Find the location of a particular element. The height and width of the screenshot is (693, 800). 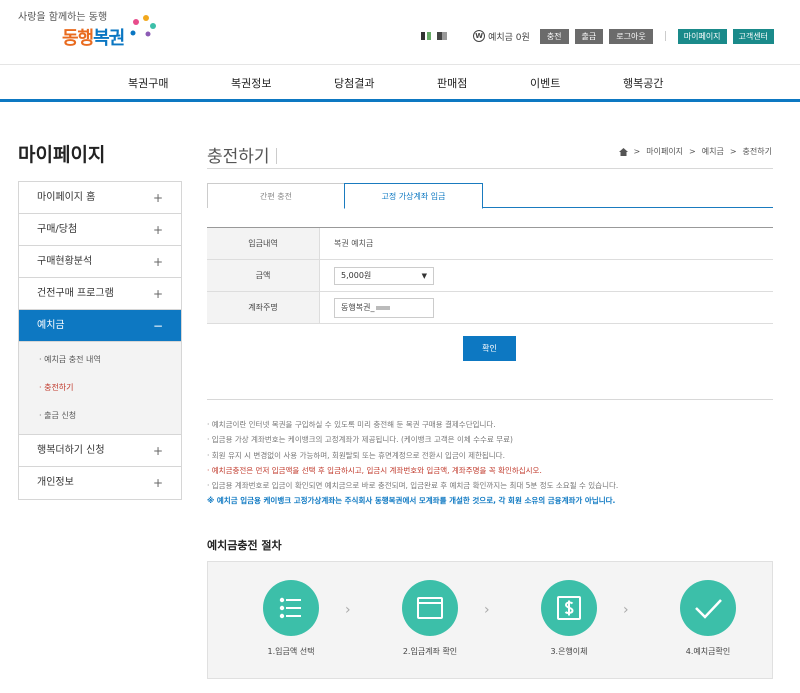

sidebar-item-label: 구매/당첨 is located at coordinates (57, 229).